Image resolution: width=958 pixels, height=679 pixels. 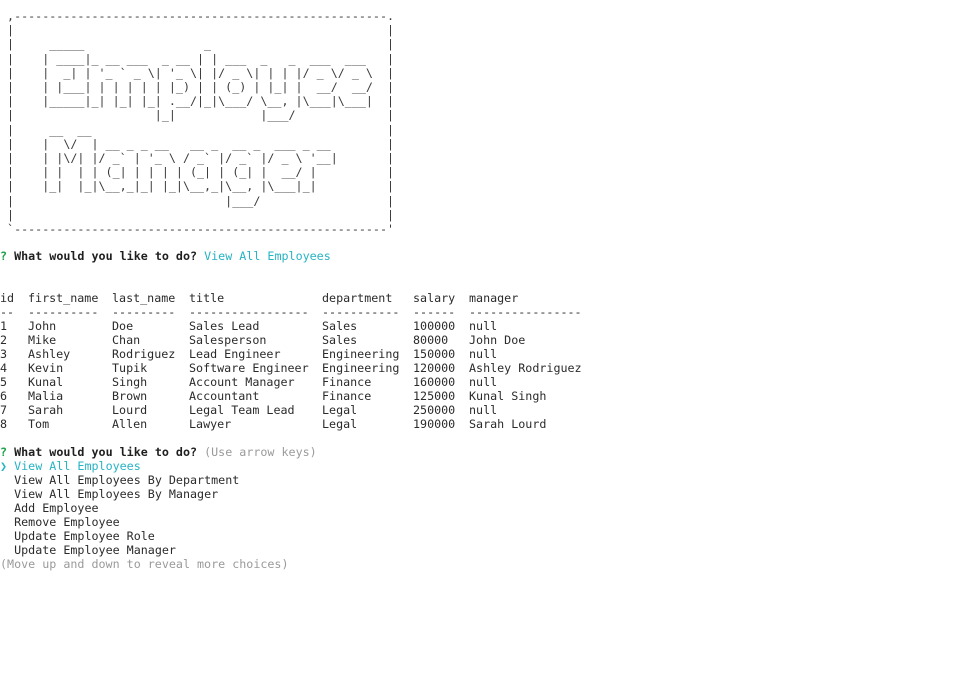 What do you see at coordinates (123, 326) in the screenshot?
I see `table-cell: Doe` at bounding box center [123, 326].